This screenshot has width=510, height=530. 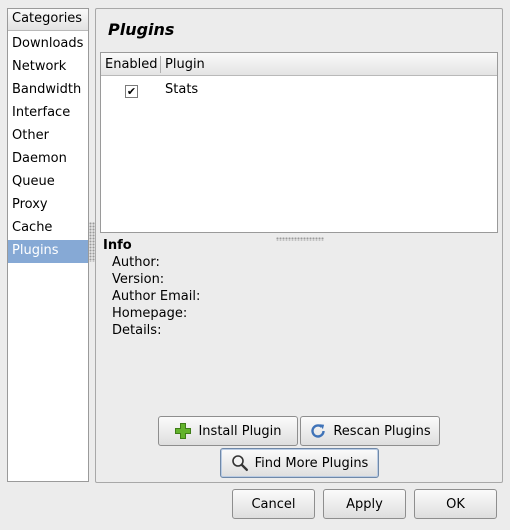 What do you see at coordinates (137, 330) in the screenshot?
I see `info-details-label: Details:` at bounding box center [137, 330].